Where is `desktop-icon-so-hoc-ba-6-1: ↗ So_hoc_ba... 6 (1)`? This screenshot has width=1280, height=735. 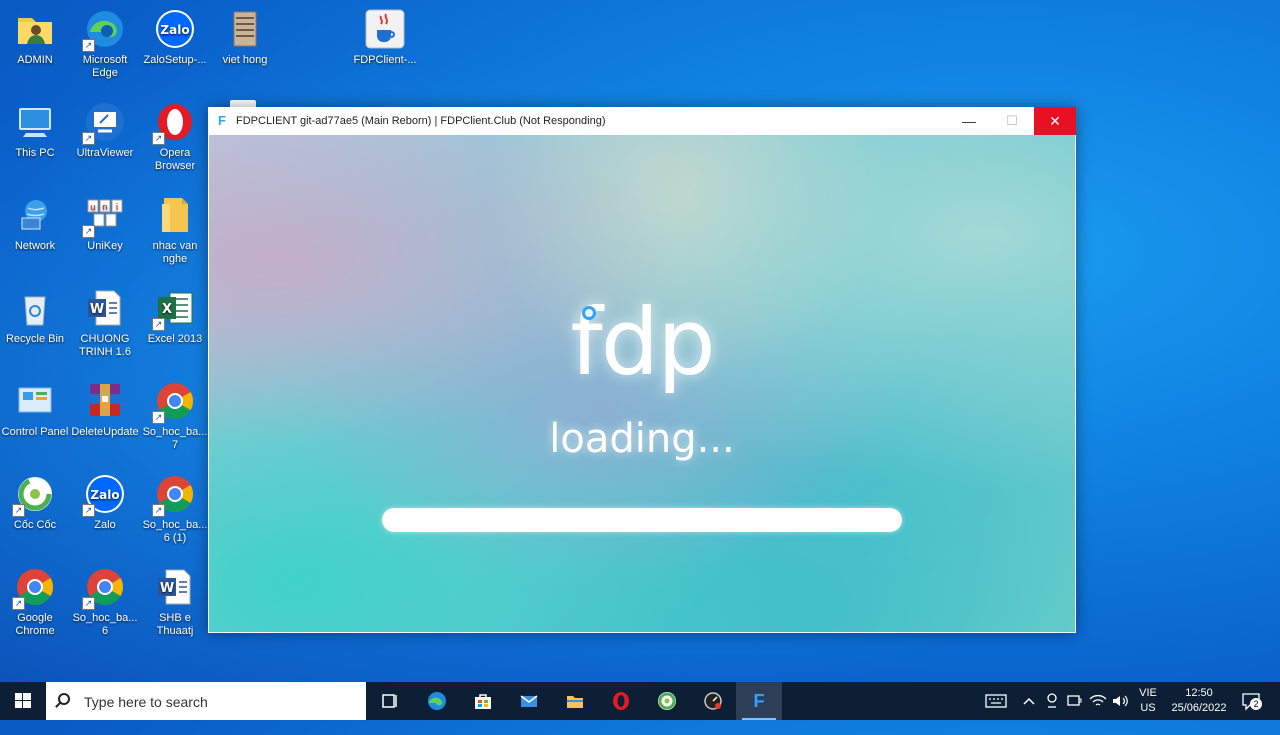 desktop-icon-so-hoc-ba-6-1: ↗ So_hoc_ba... 6 (1) is located at coordinates (175, 514).